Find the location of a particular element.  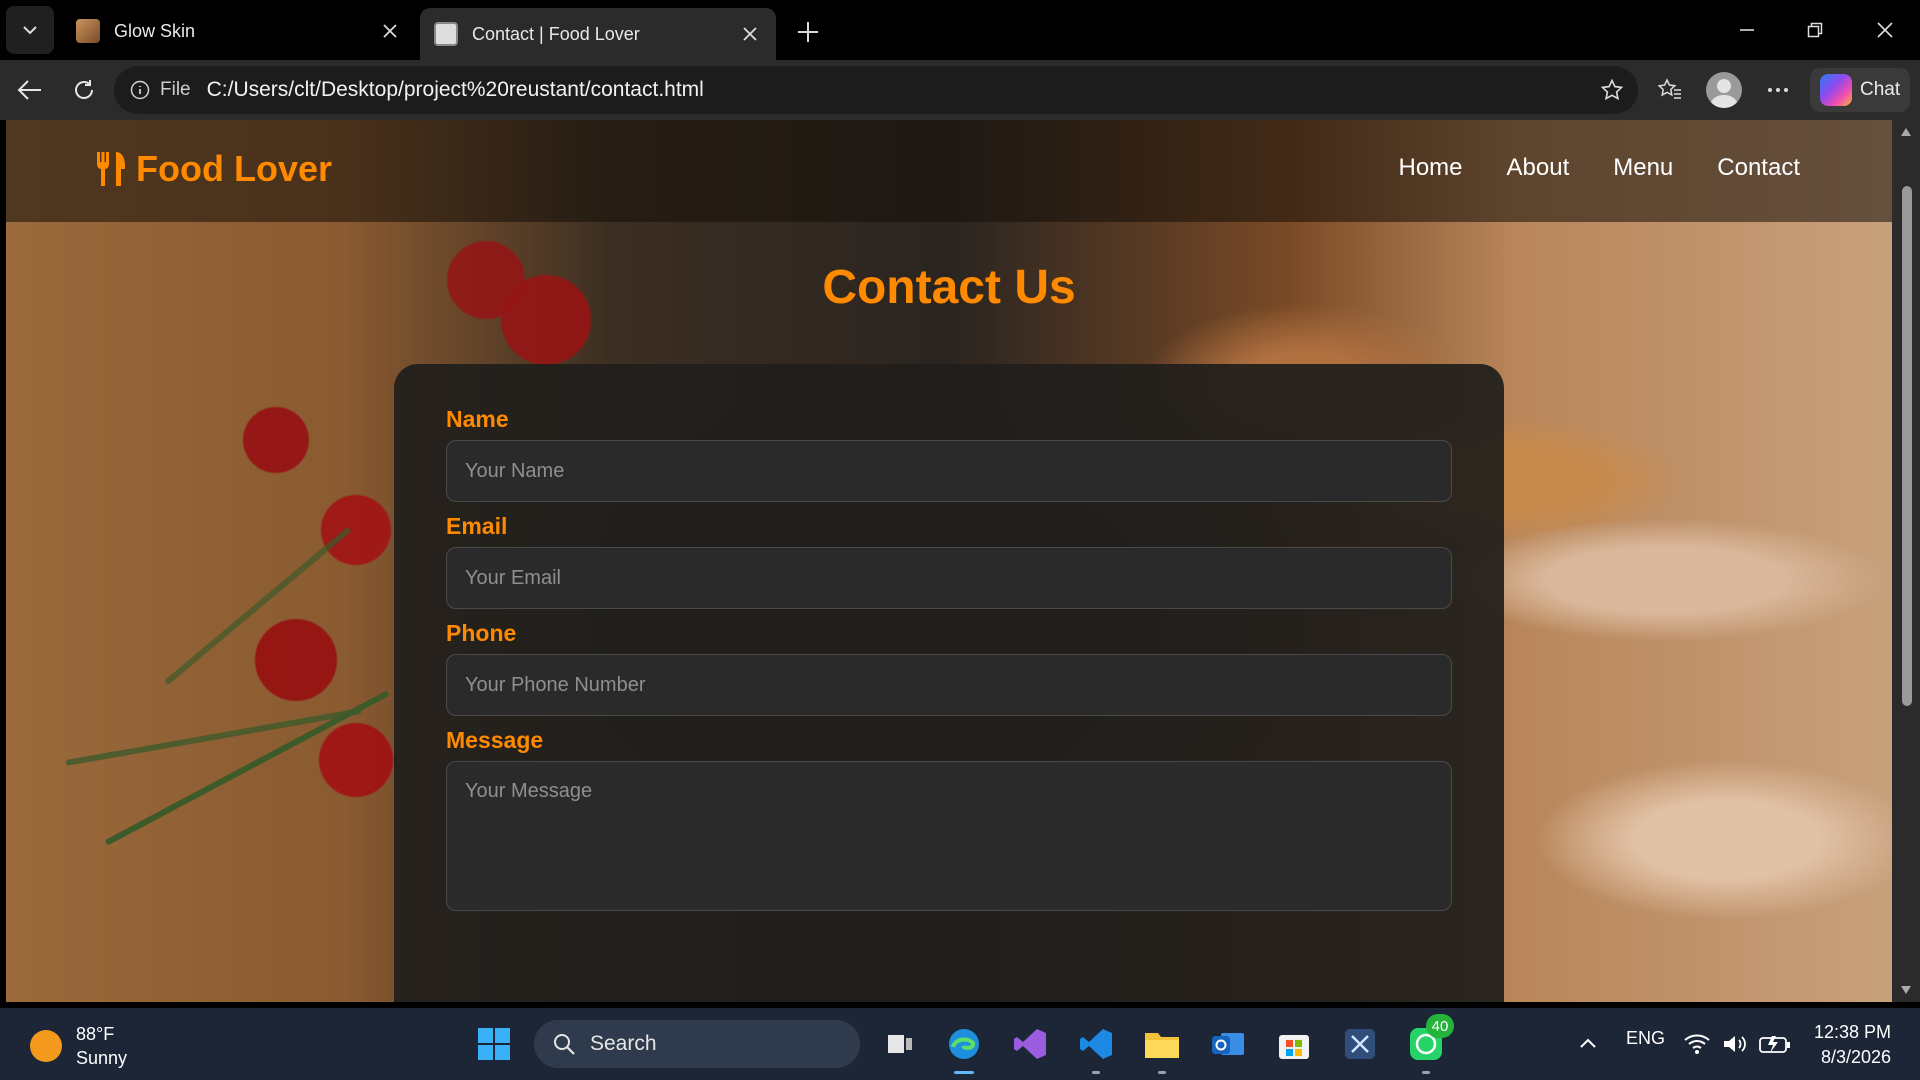

close-window-button is located at coordinates (1885, 30).